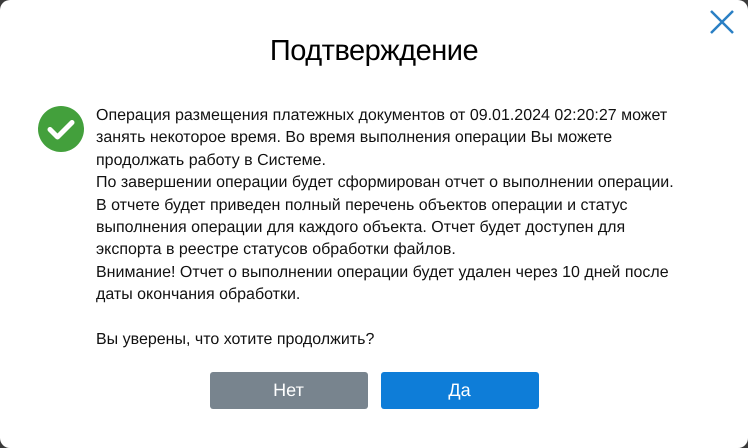 This screenshot has width=748, height=448. I want to click on message-paragraph: Внимание! Отчет о выполнении операции будет удален через 10 дней после даты окончания обработки., so click(383, 284).